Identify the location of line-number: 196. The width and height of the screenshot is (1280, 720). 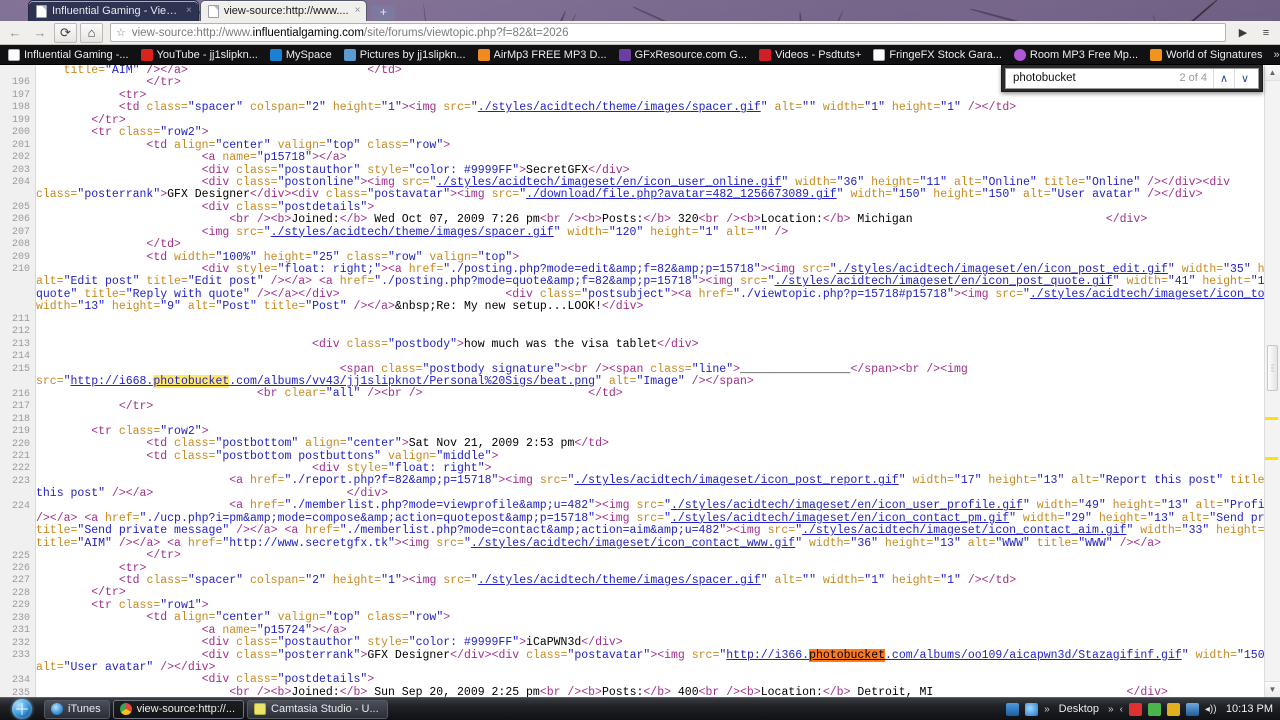
(20, 83).